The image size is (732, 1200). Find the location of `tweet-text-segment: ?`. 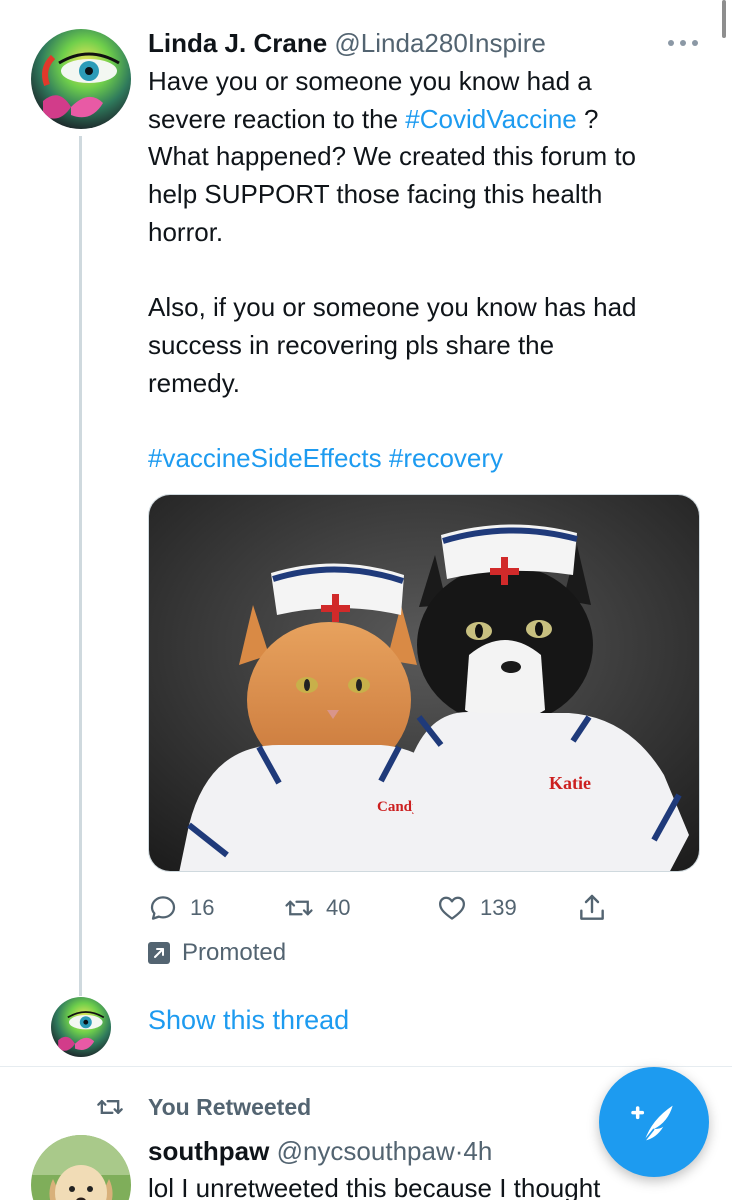

tweet-text-segment: ? is located at coordinates (587, 118).